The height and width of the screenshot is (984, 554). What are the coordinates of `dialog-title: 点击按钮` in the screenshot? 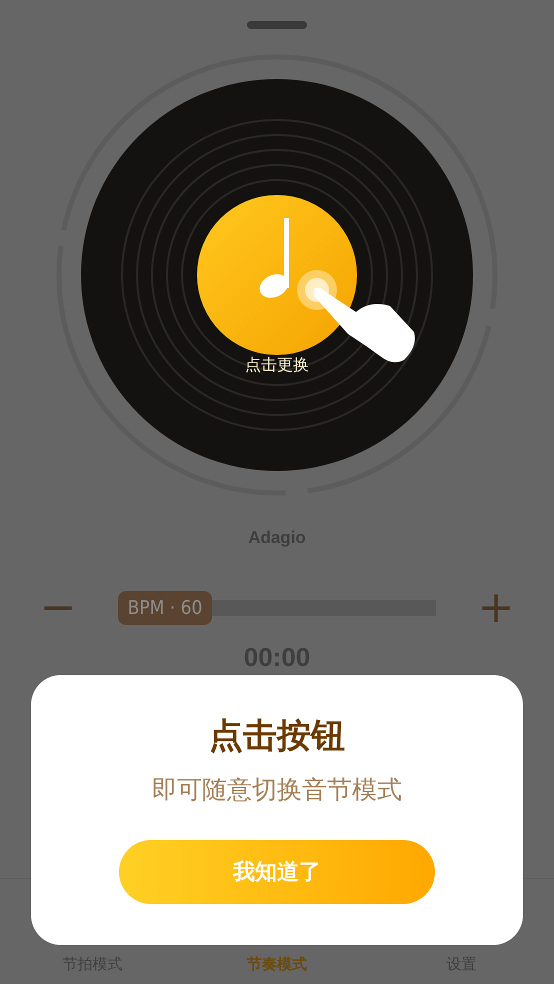 It's located at (277, 736).